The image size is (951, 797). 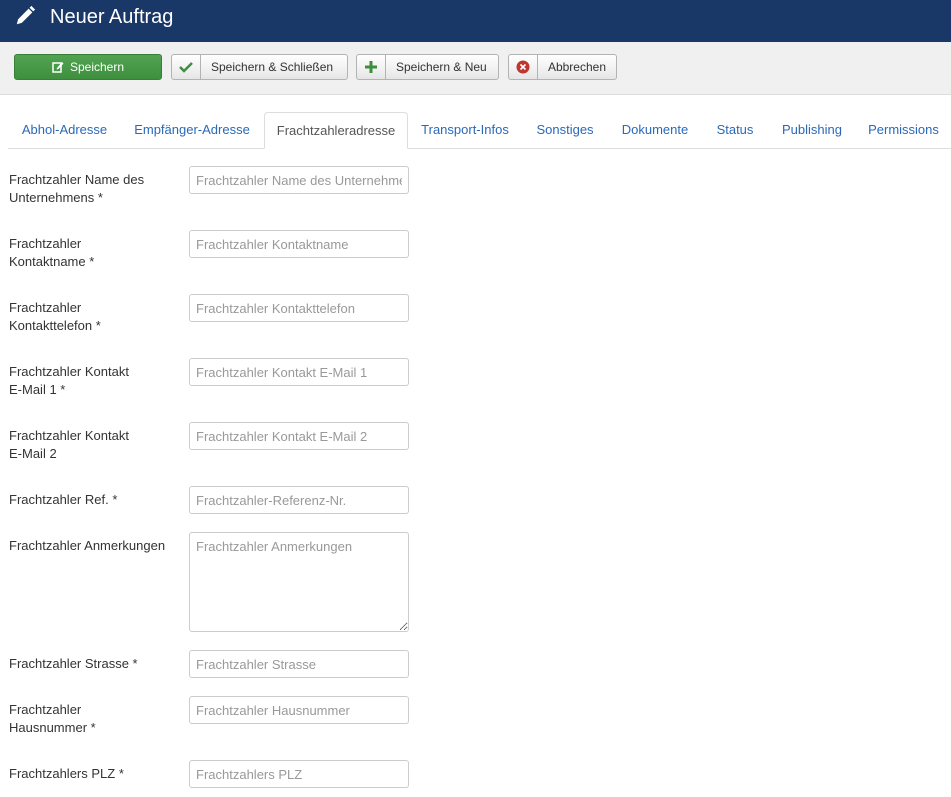 I want to click on notes-textarea, so click(x=299, y=582).